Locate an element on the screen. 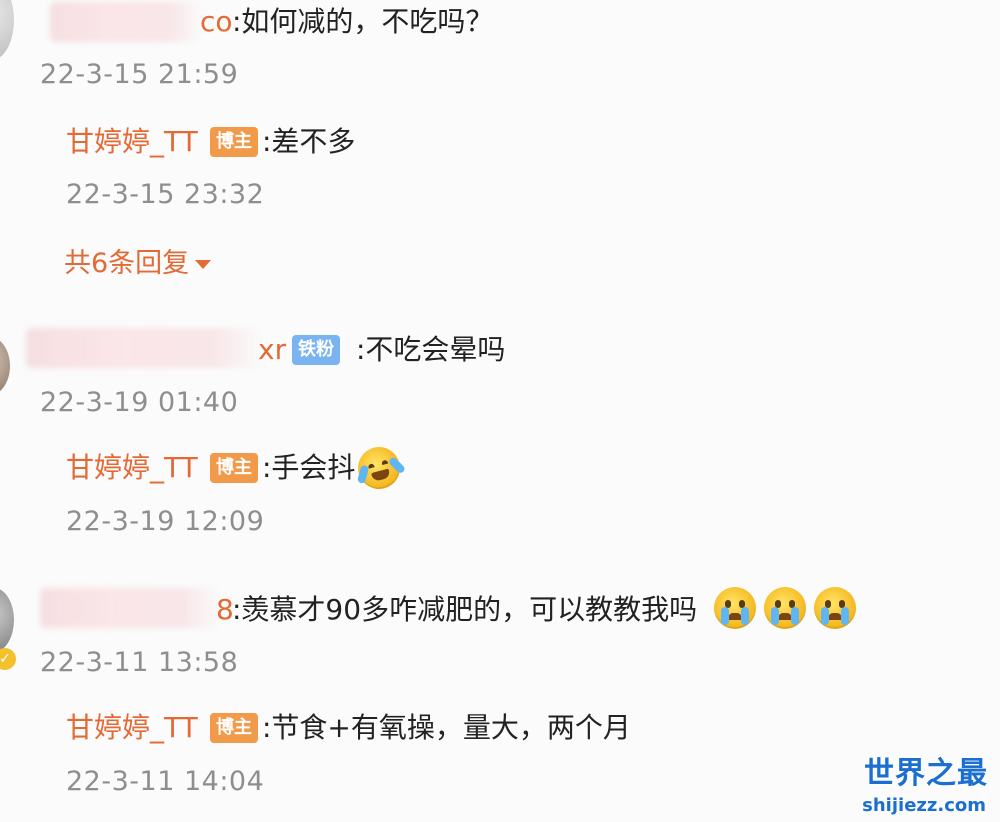  comment-timestamp: 22-3-15 21:59 is located at coordinates (139, 74).